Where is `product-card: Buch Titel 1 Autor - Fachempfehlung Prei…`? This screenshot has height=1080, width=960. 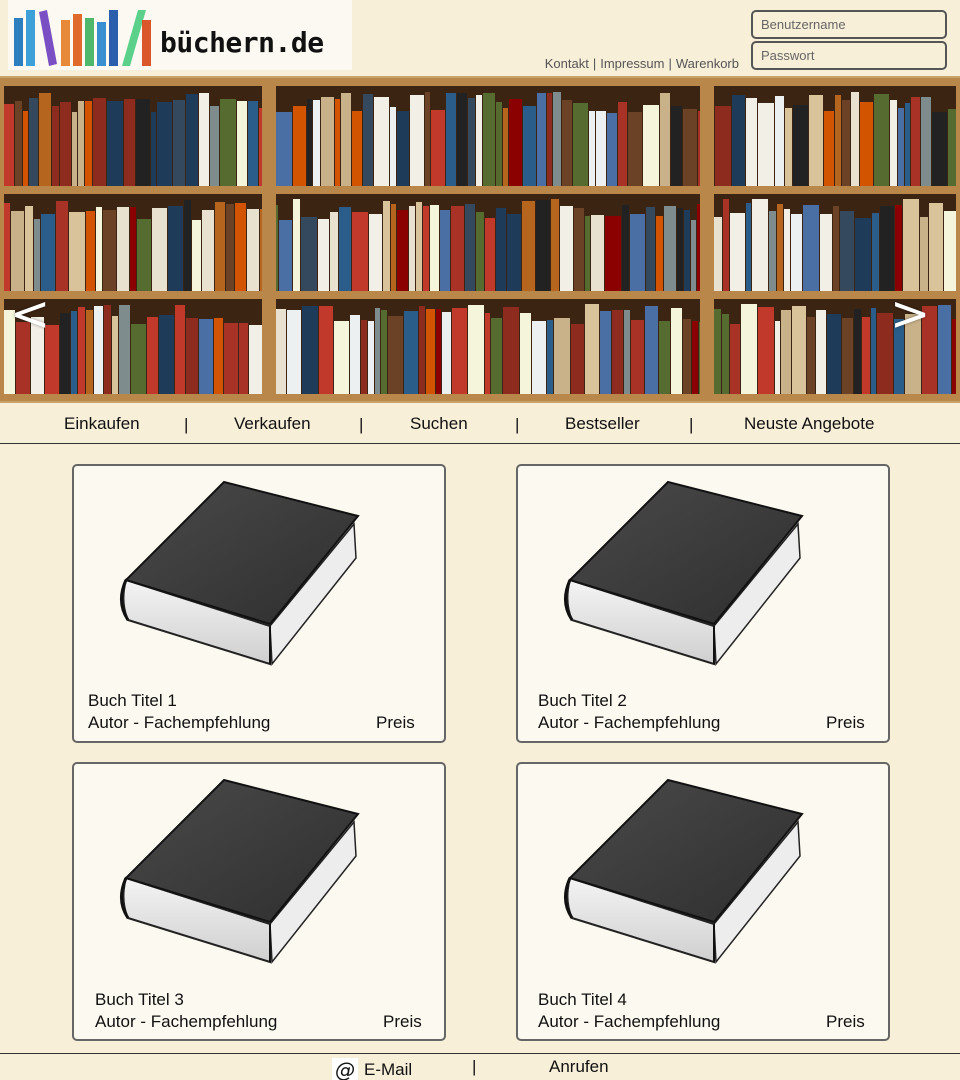
product-card: Buch Titel 1 Autor - Fachempfehlung Prei… is located at coordinates (259, 603).